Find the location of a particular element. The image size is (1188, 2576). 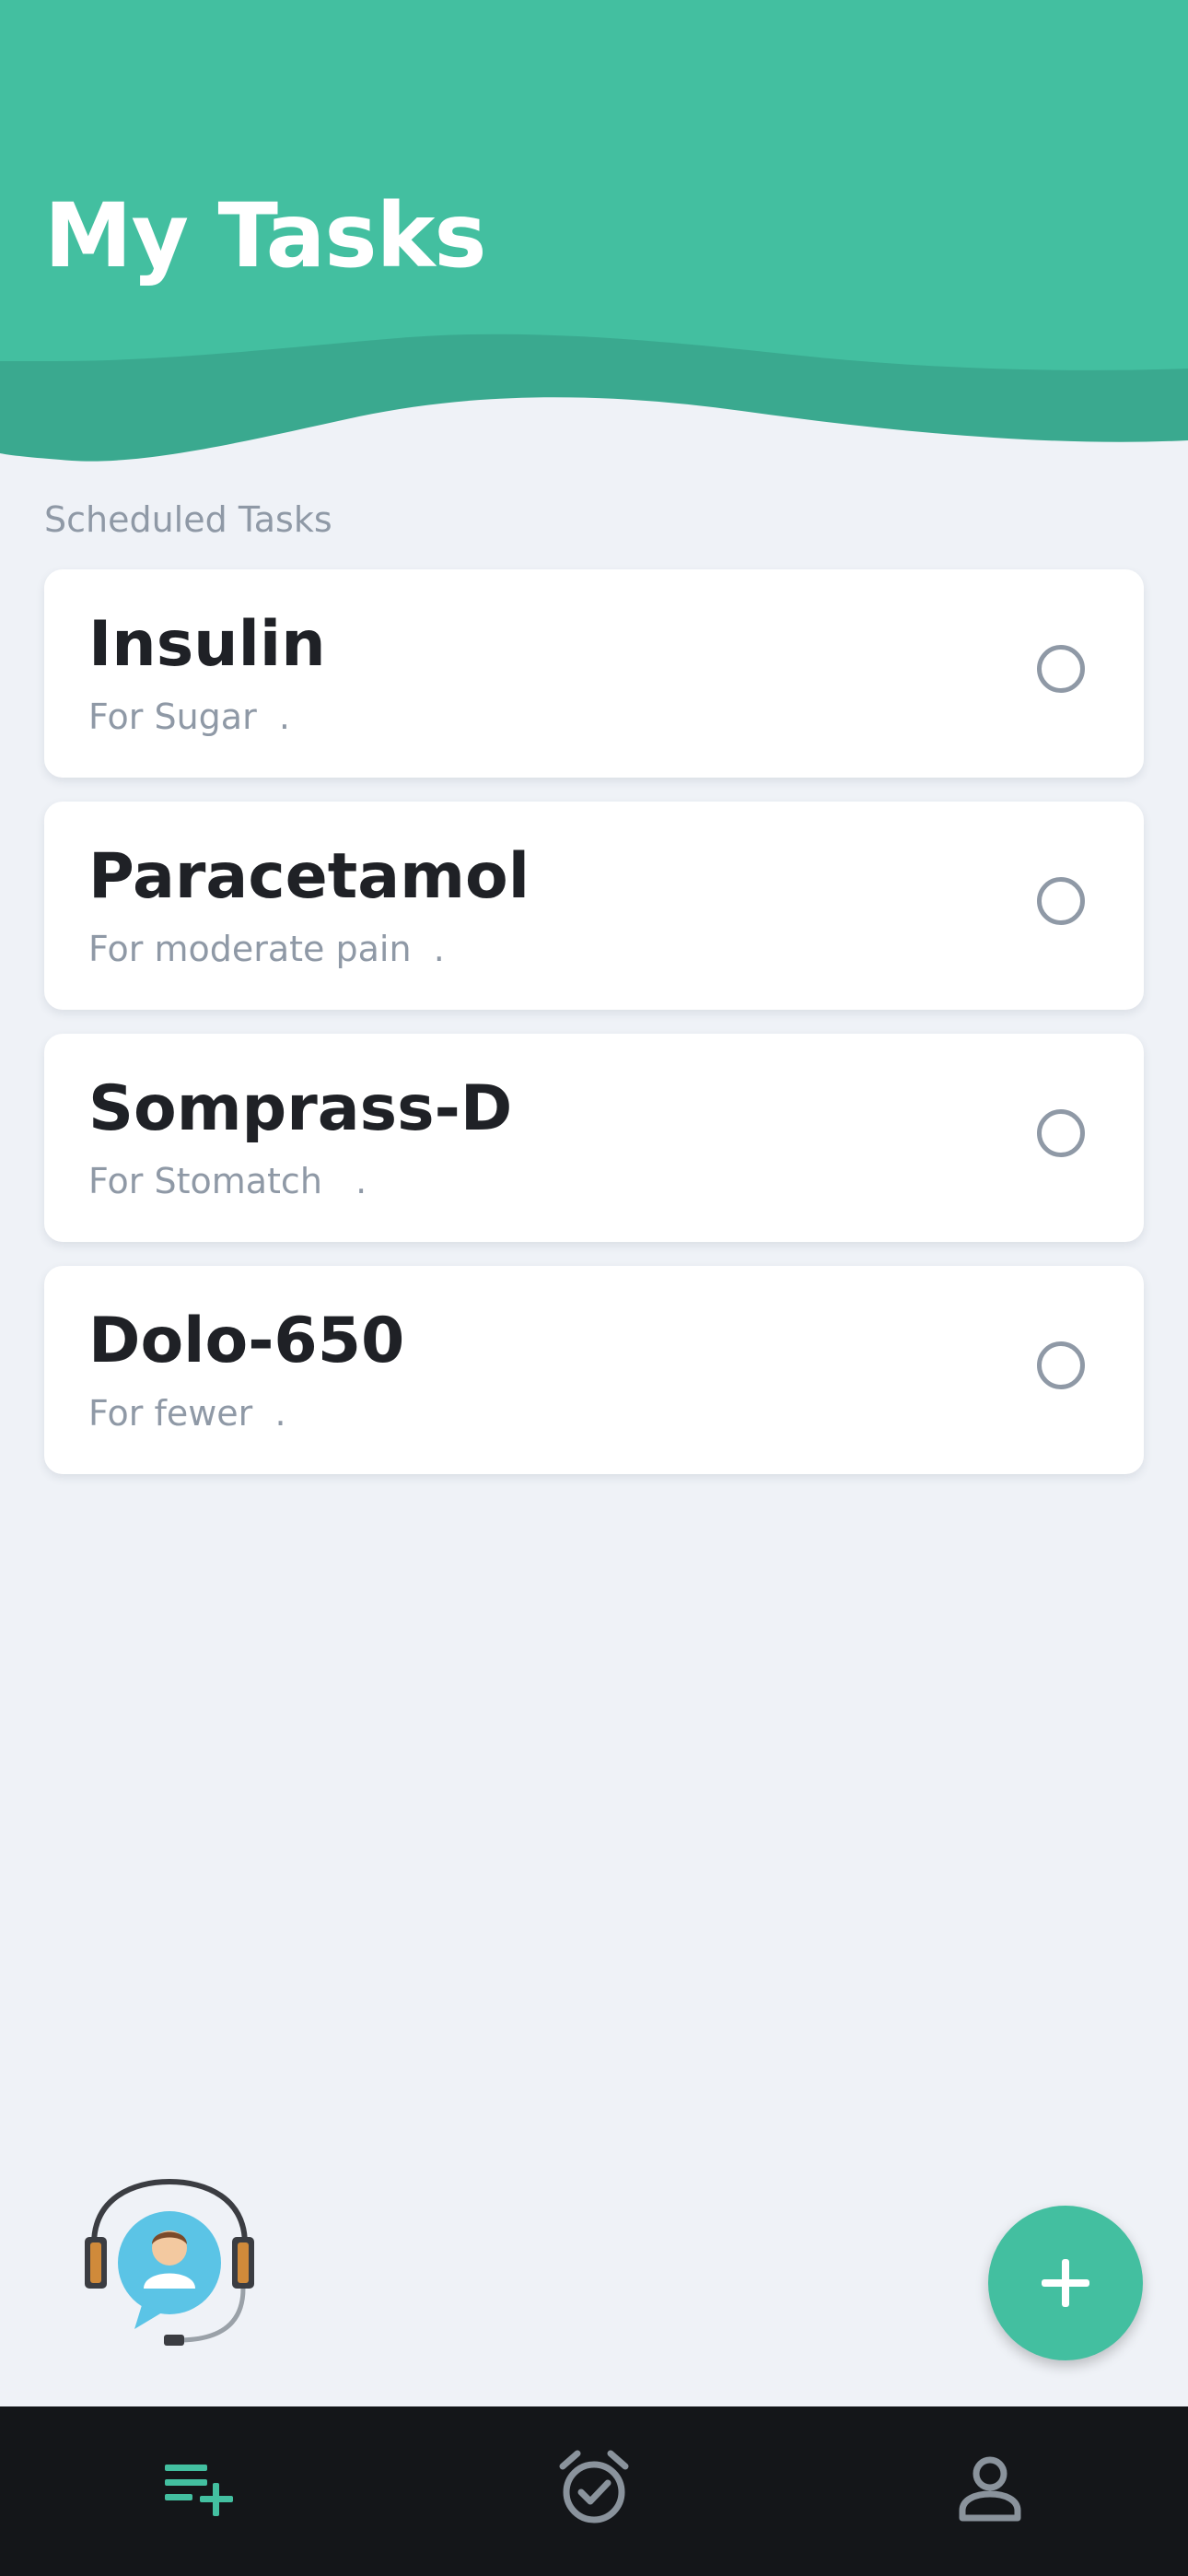

task-title: Insulin is located at coordinates (207, 644).